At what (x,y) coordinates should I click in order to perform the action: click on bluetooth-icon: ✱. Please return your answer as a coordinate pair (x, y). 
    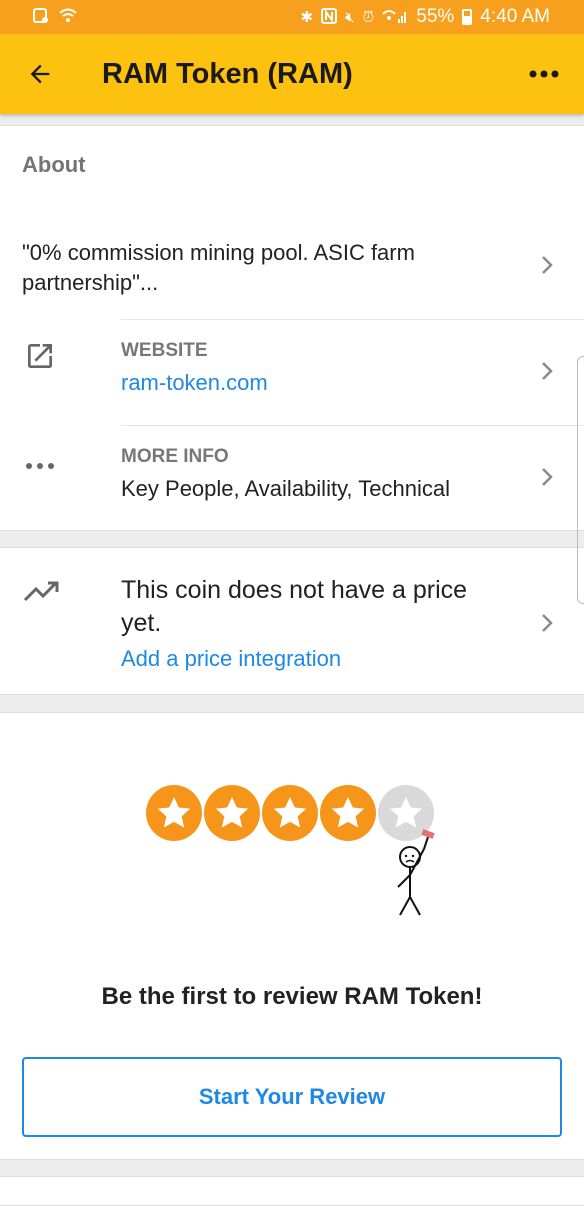
    Looking at the image, I should click on (307, 17).